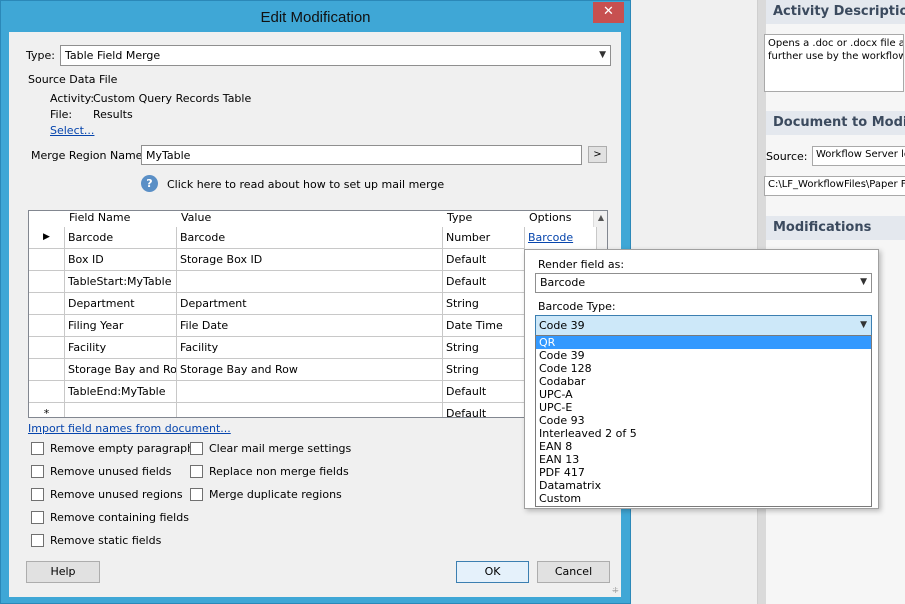  What do you see at coordinates (310, 326) in the screenshot?
I see `cell-value: File Date` at bounding box center [310, 326].